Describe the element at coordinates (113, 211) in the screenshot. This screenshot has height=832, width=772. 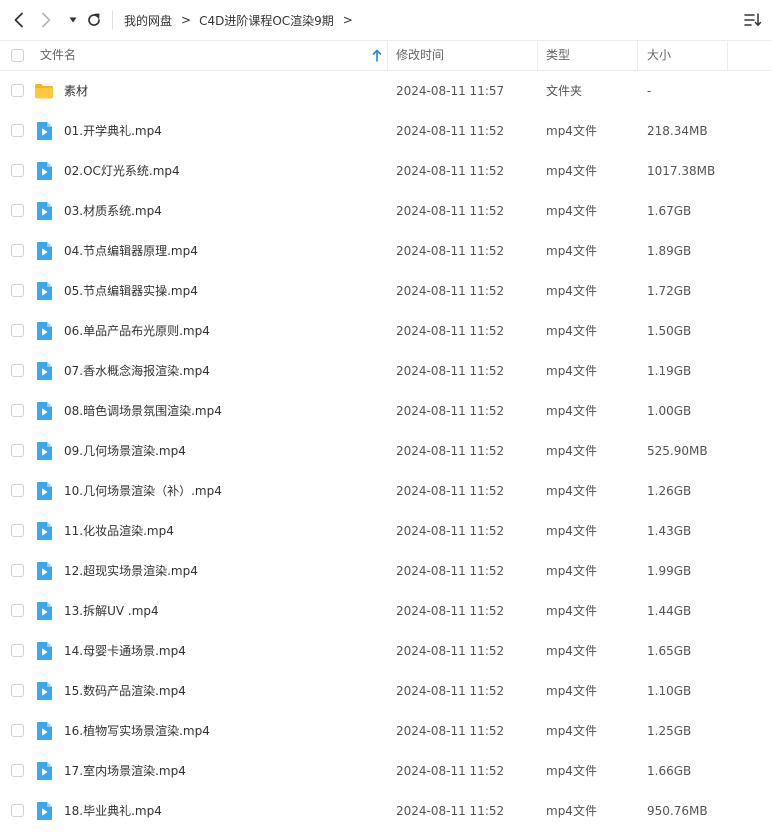
I see `file-name: 03.材质系统.mp4` at that location.